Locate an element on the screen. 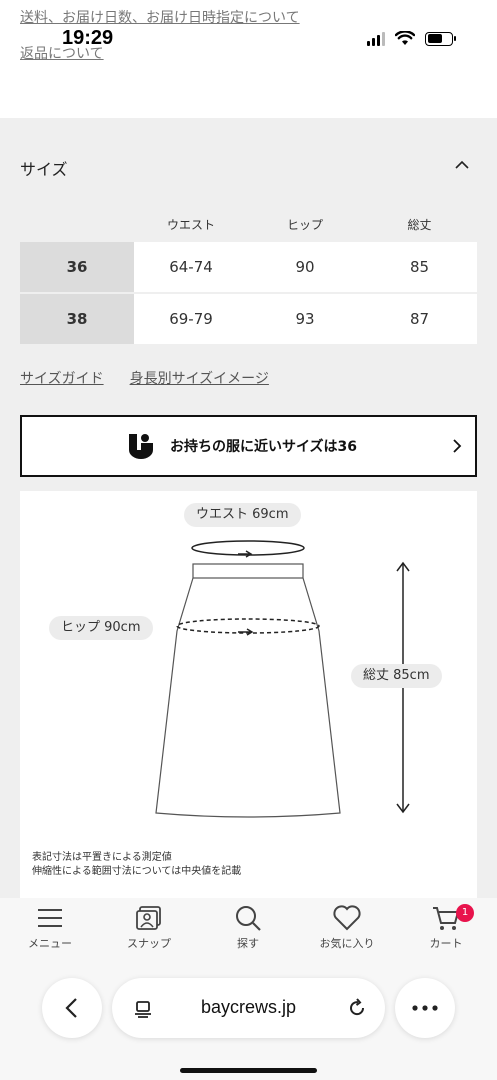 Image resolution: width=497 pixels, height=1080 pixels. size-cell: 36 is located at coordinates (77, 267).